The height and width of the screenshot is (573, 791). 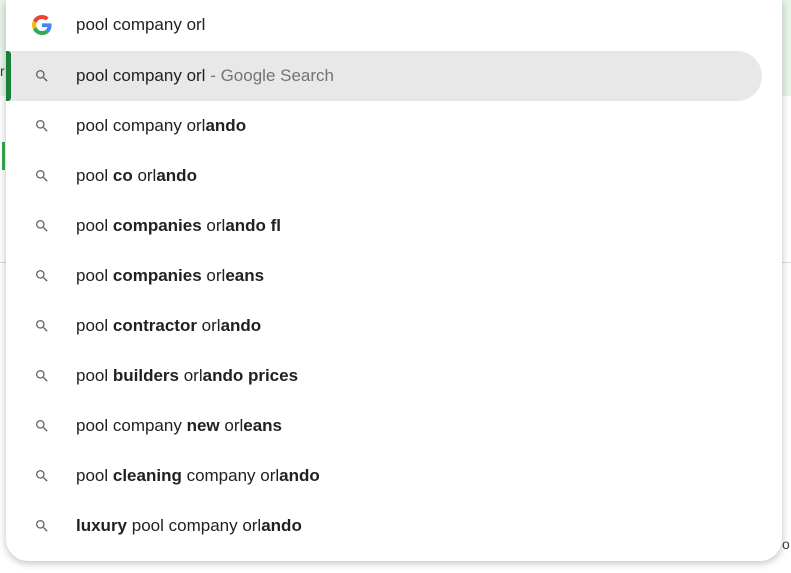 I want to click on suggestion-label: pool companies orlando fl, so click(x=178, y=226).